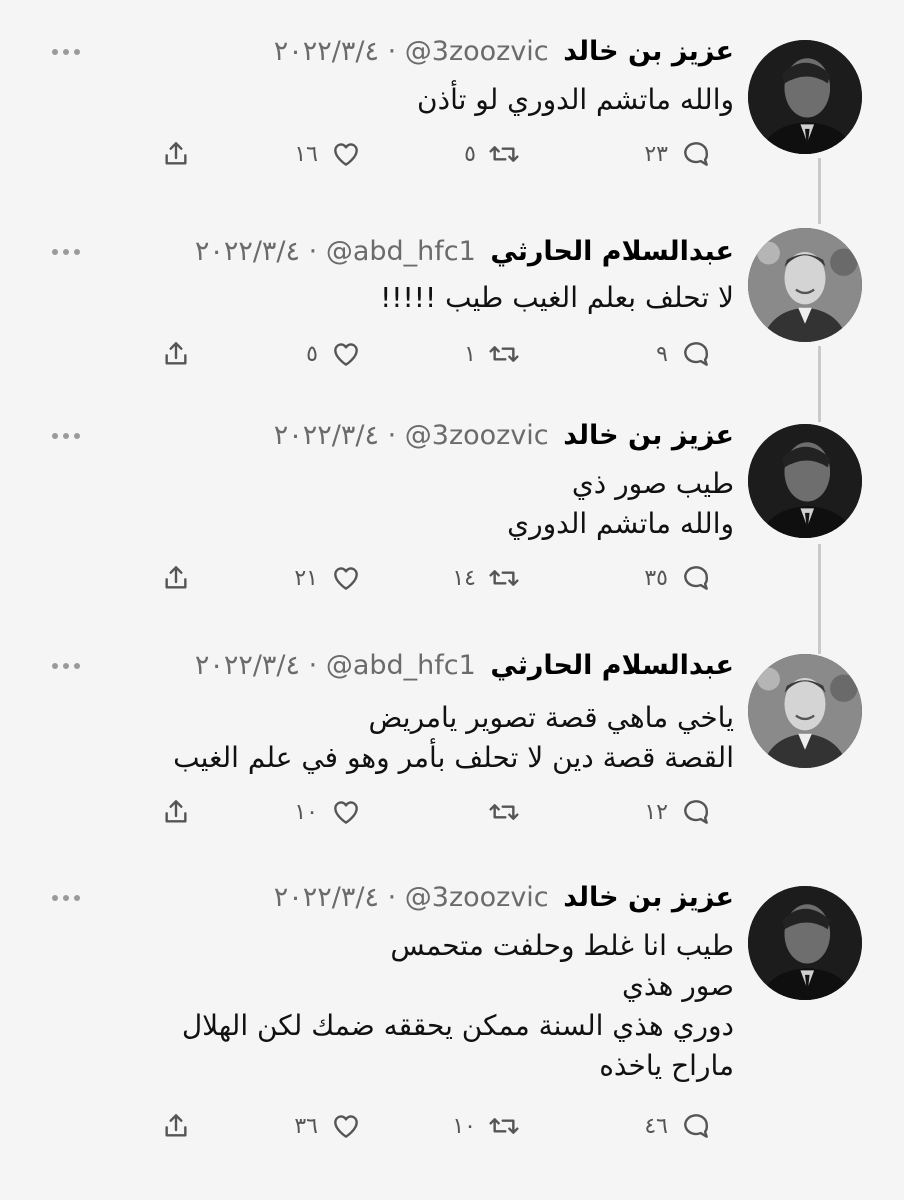 This screenshot has height=1200, width=904. I want to click on retweet-button, so click(484, 812).